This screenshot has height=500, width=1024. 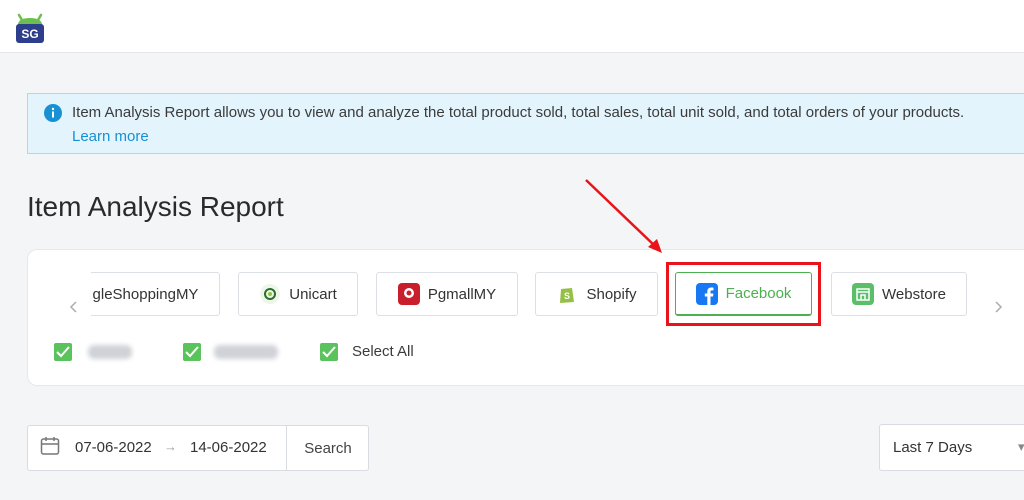 I want to click on info-icon, so click(x=53, y=113).